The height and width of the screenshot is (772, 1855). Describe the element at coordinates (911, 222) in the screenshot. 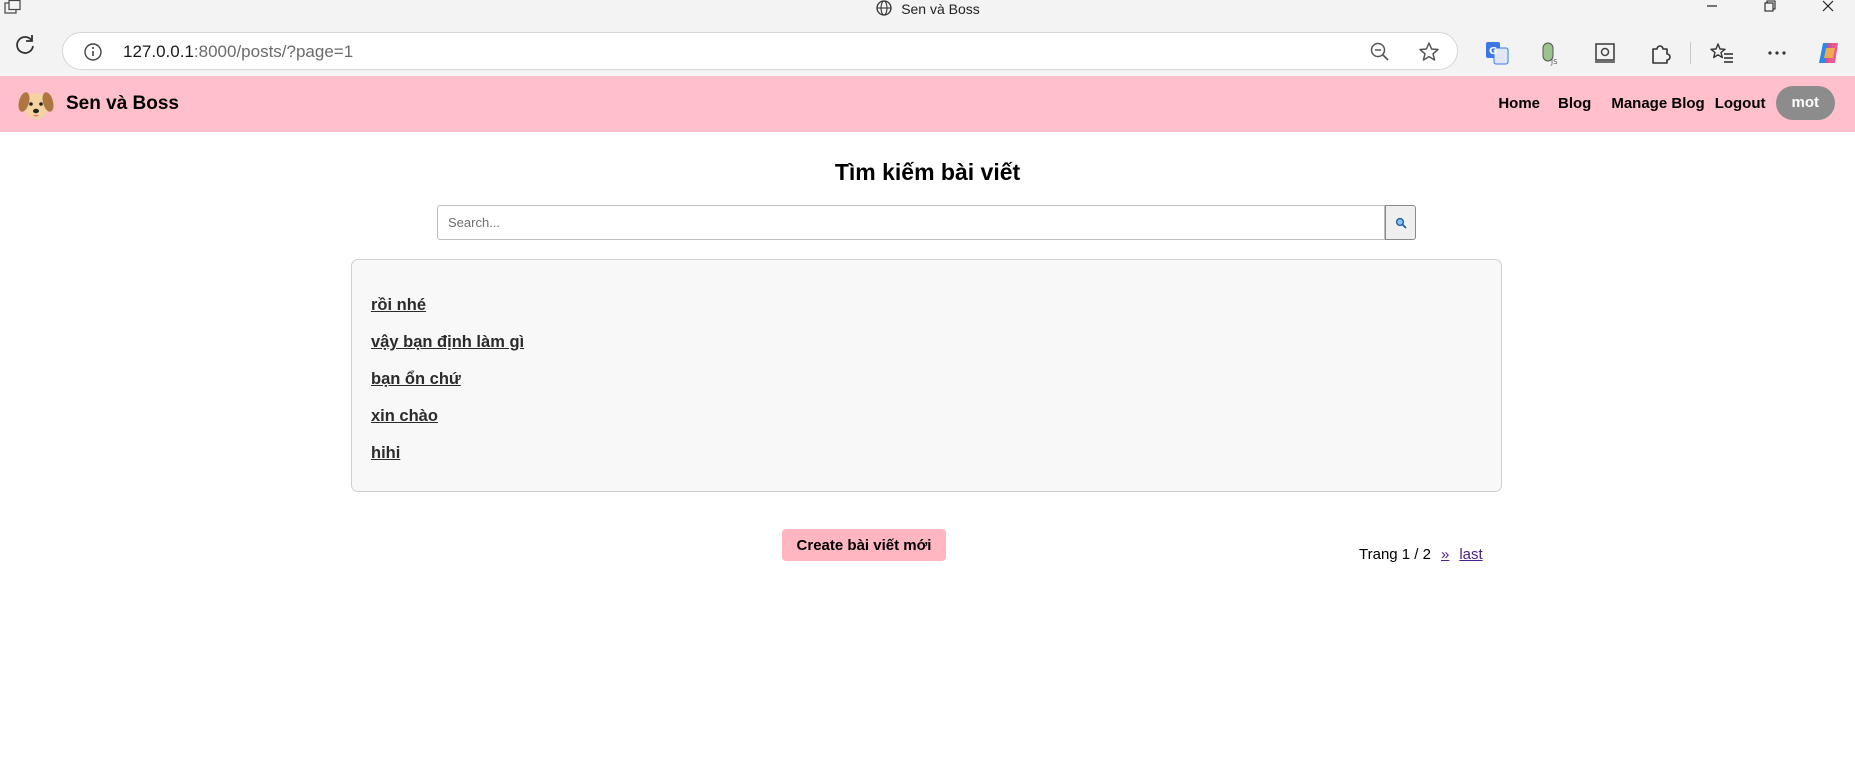

I see `search-input` at that location.